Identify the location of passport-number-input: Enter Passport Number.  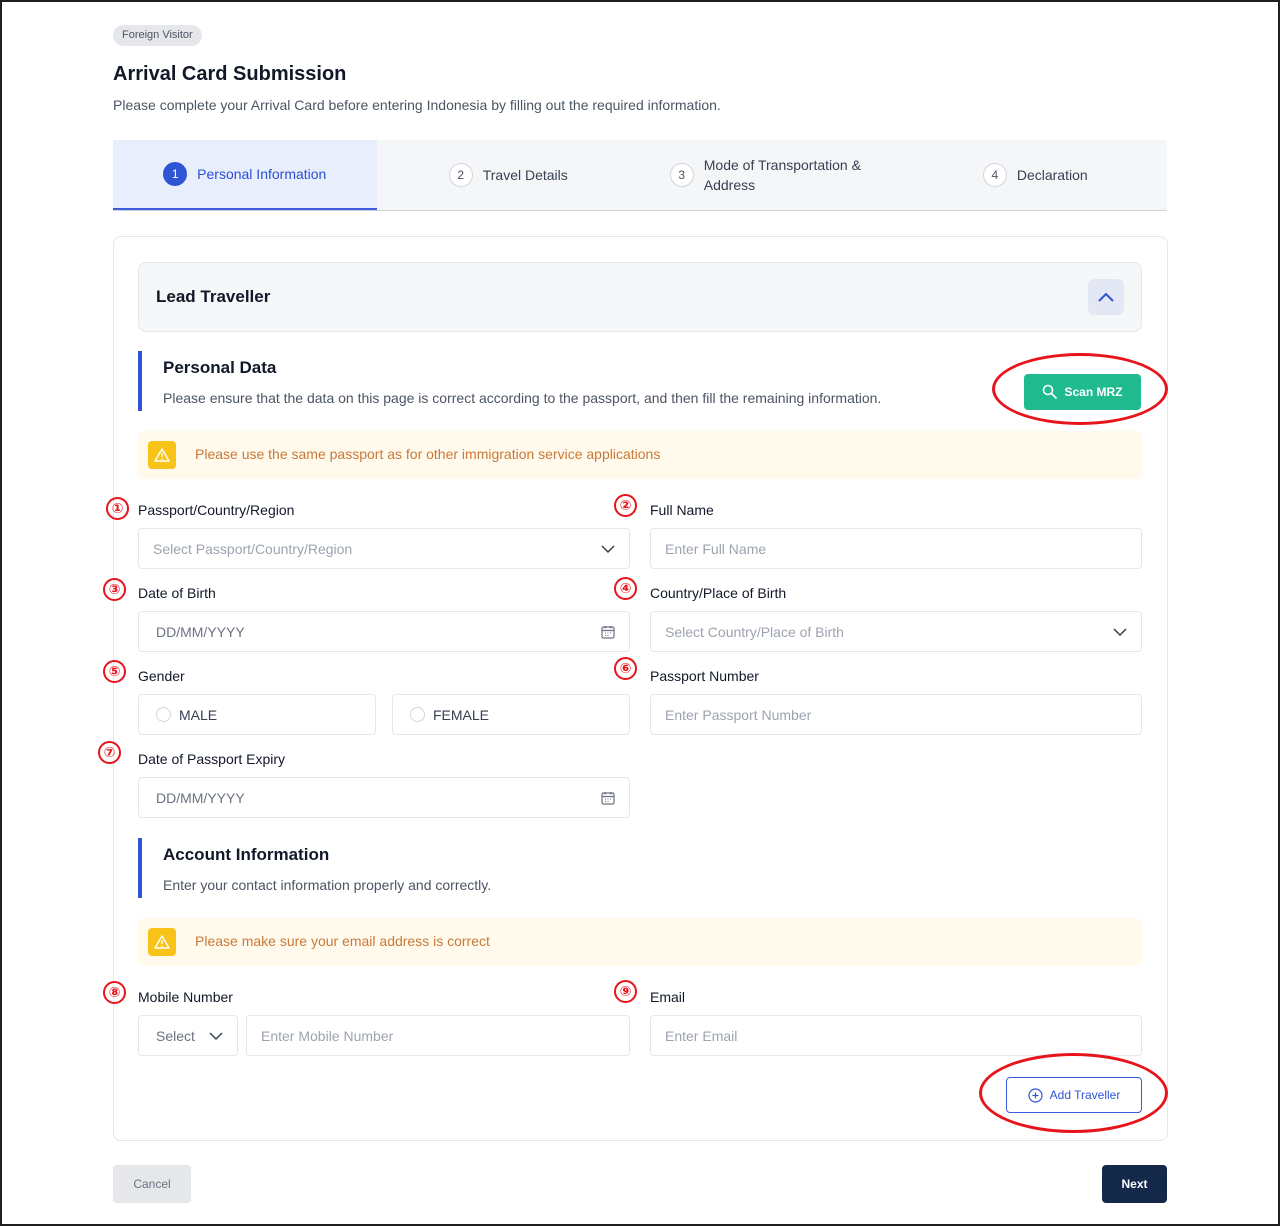
(896, 714).